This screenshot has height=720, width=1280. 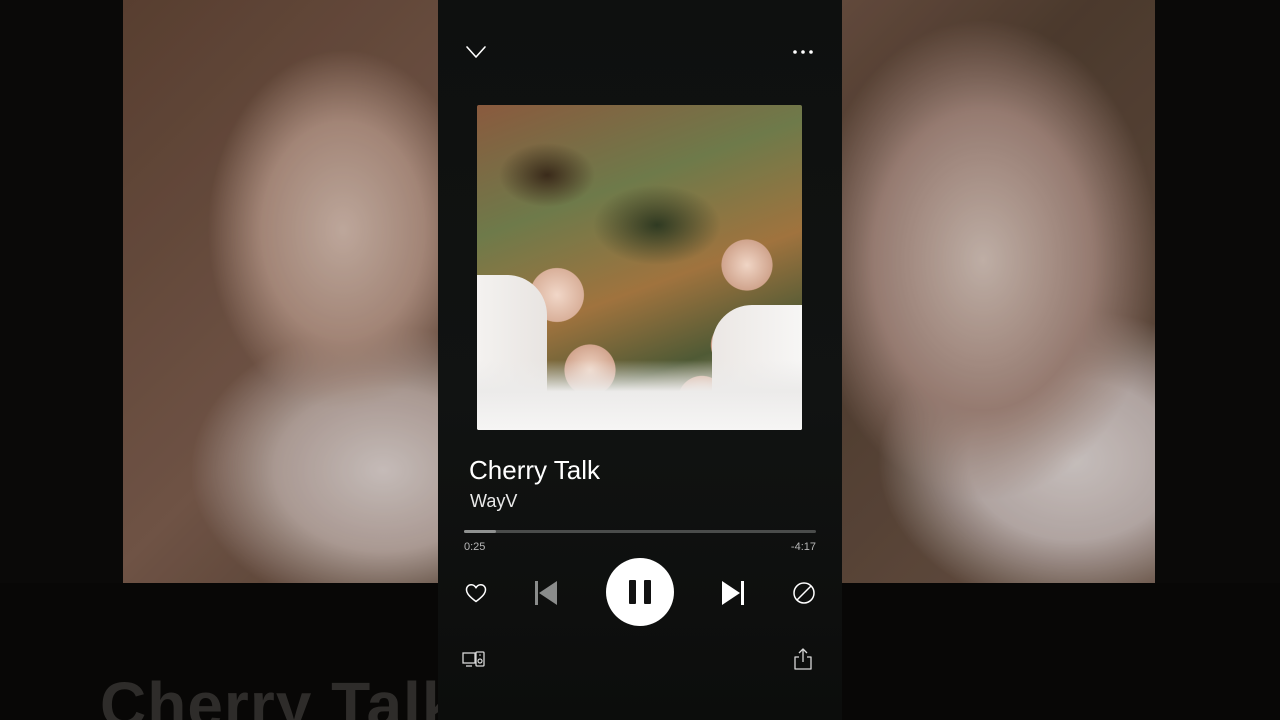 I want to click on skip-previous-icon, so click(x=546, y=593).